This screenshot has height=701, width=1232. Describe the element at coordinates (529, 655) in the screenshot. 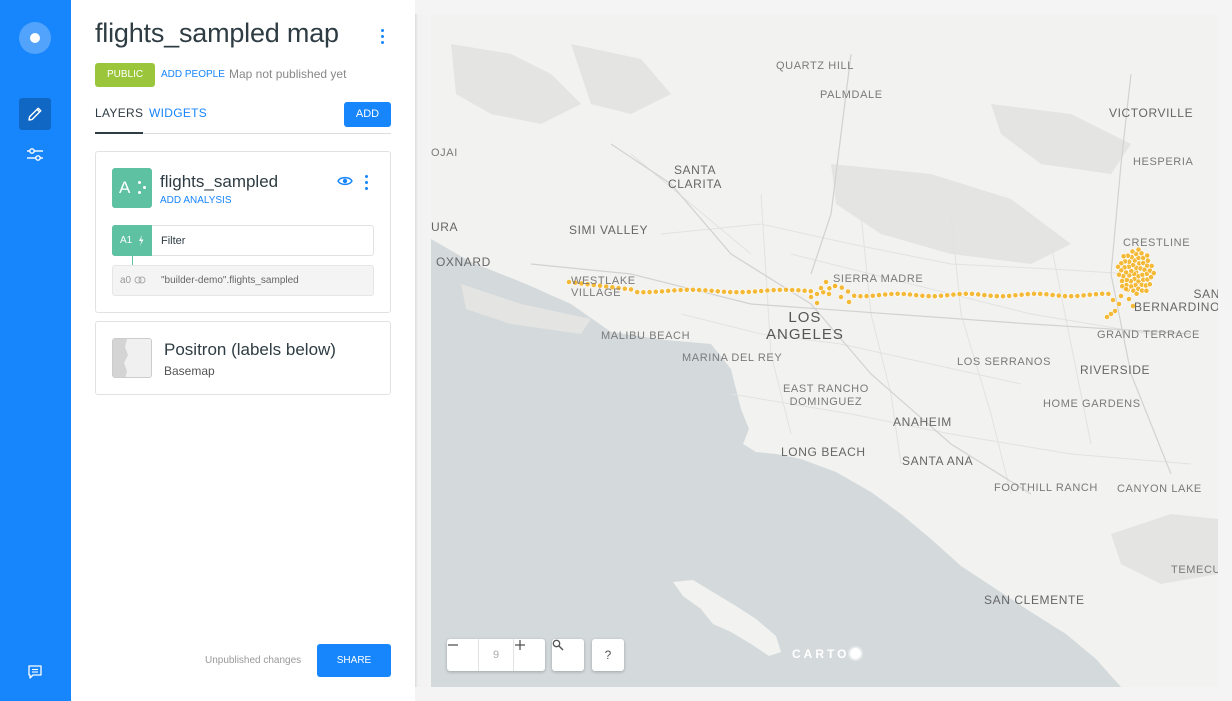

I see `zoom-in-button` at that location.